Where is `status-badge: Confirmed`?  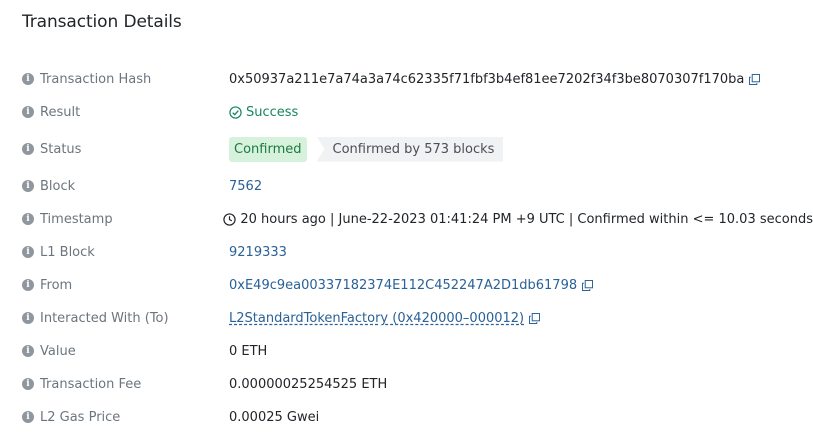
status-badge: Confirmed is located at coordinates (268, 149).